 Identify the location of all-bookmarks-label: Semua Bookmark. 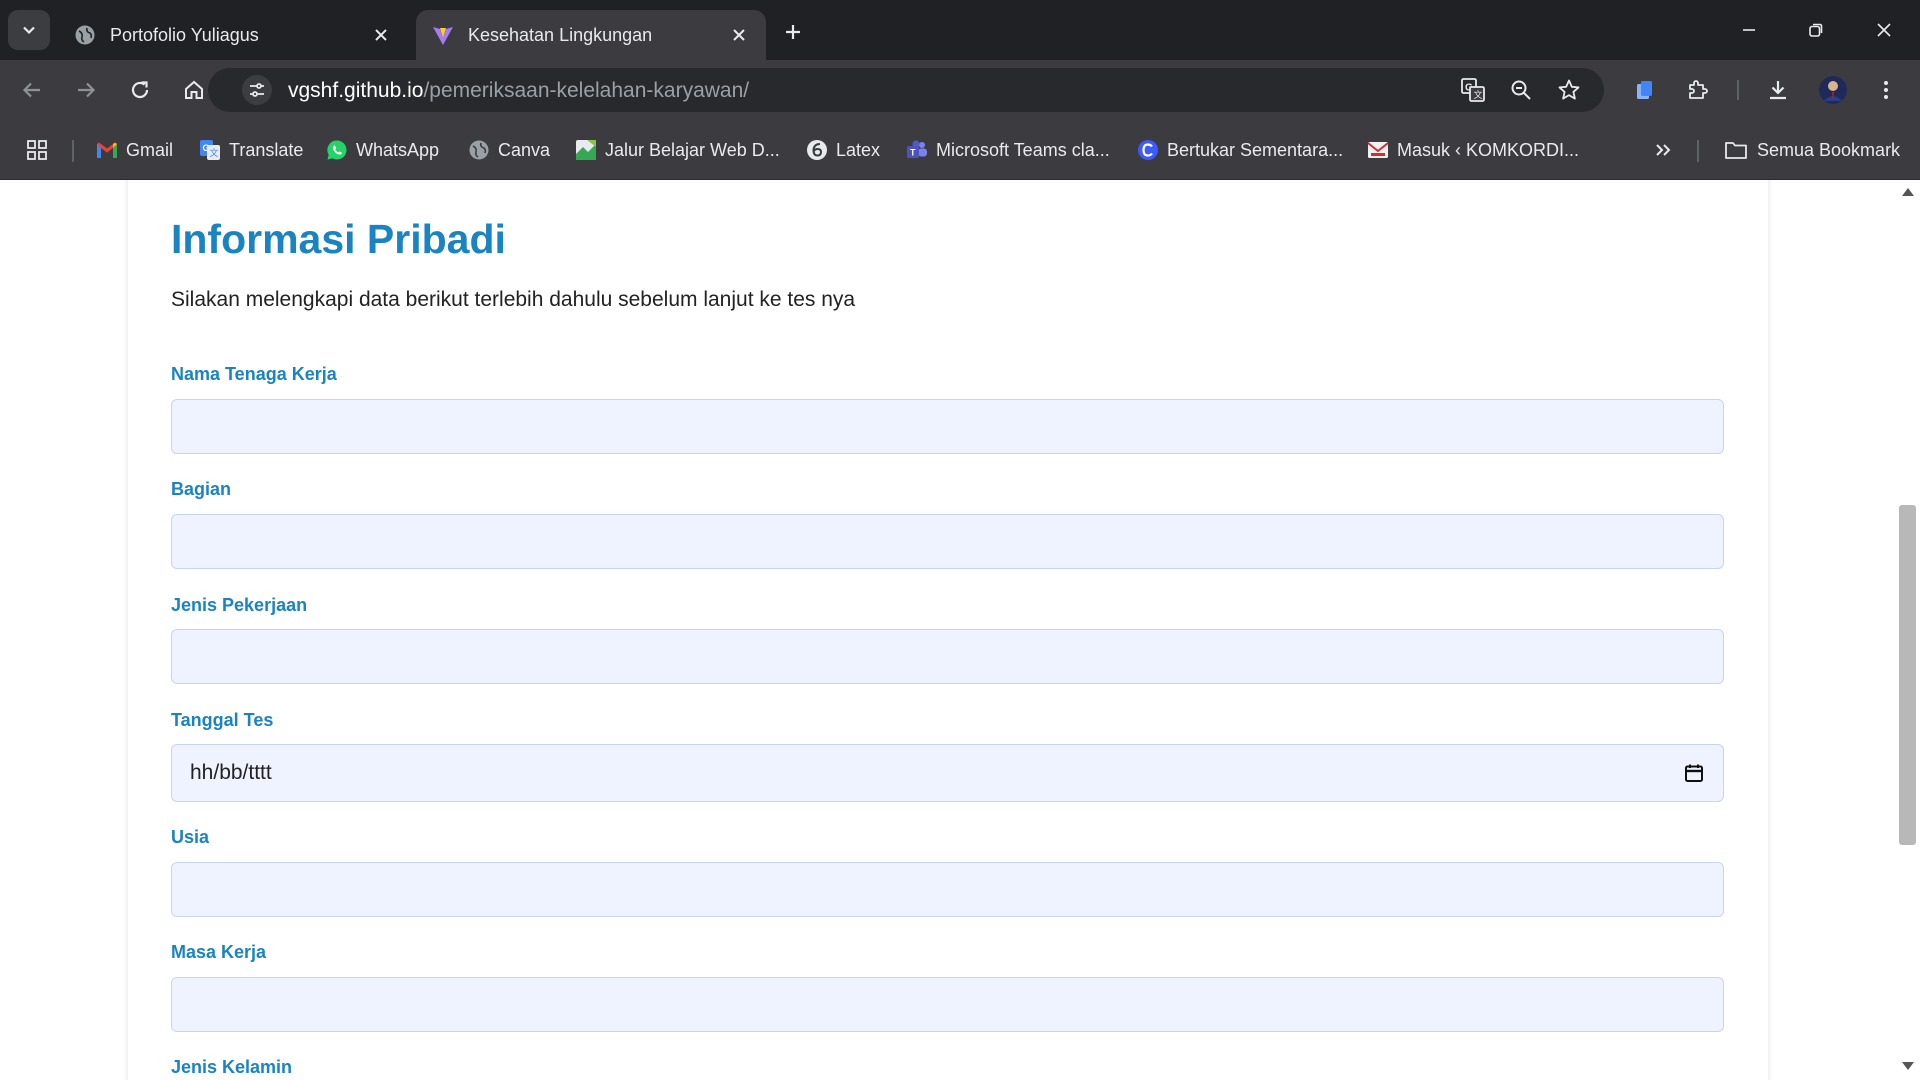
(1829, 149).